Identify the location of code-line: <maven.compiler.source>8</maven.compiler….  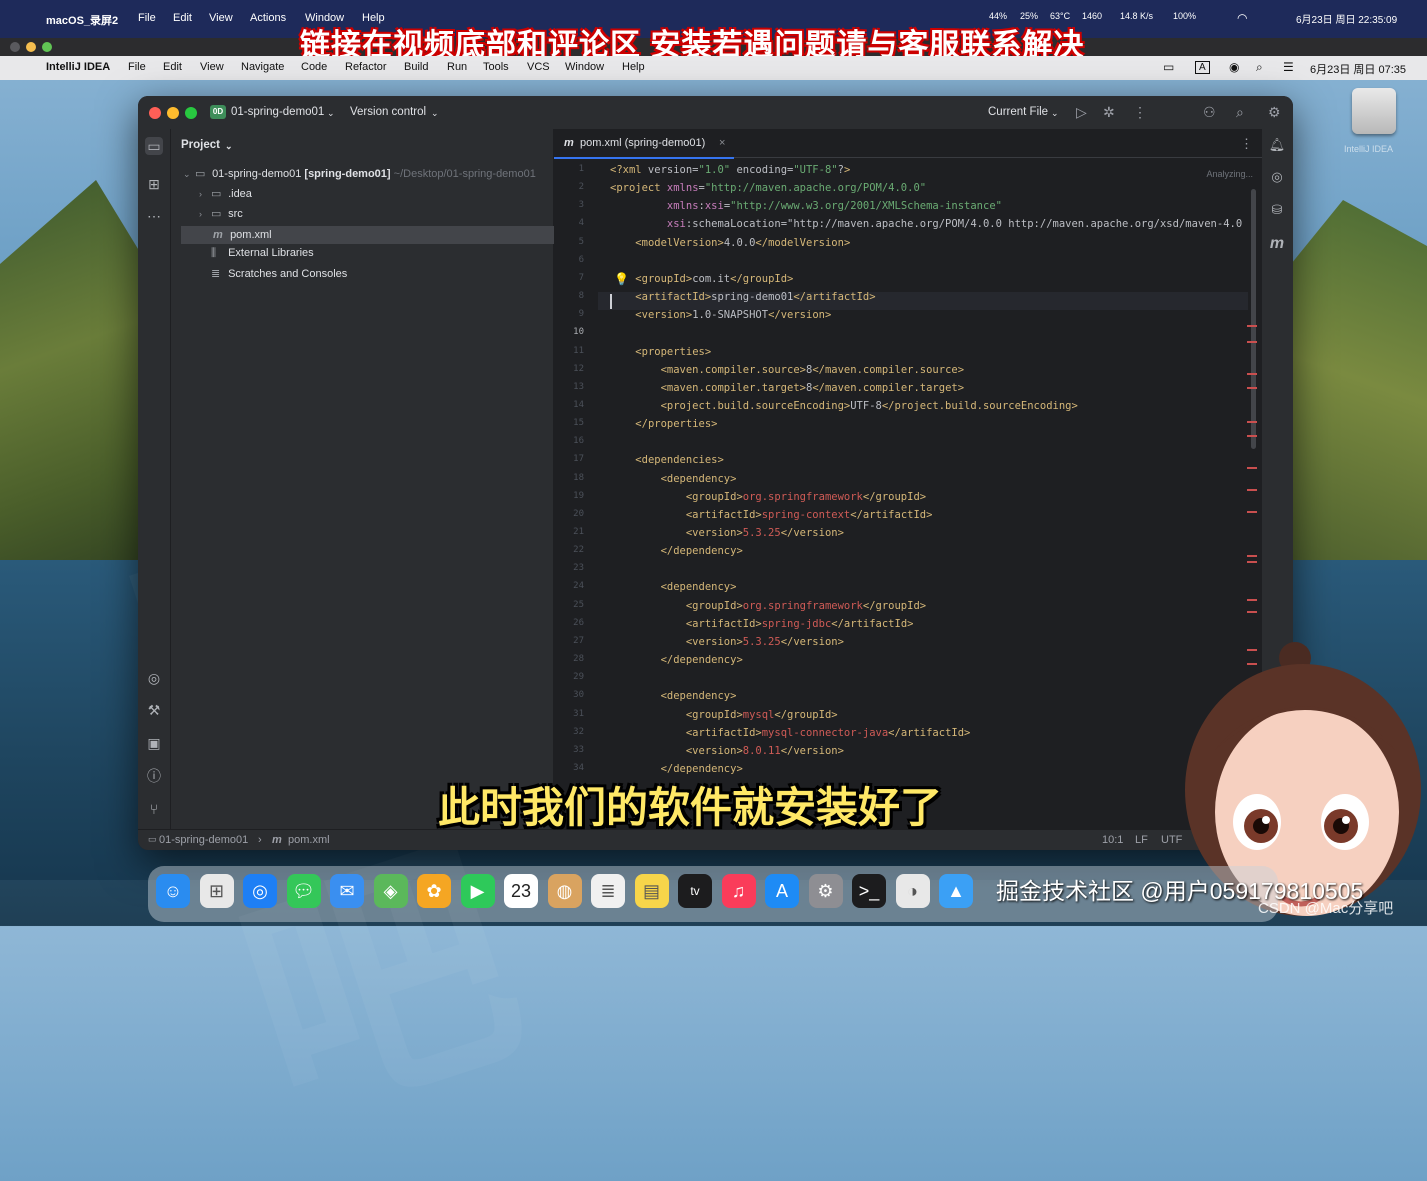
(787, 370).